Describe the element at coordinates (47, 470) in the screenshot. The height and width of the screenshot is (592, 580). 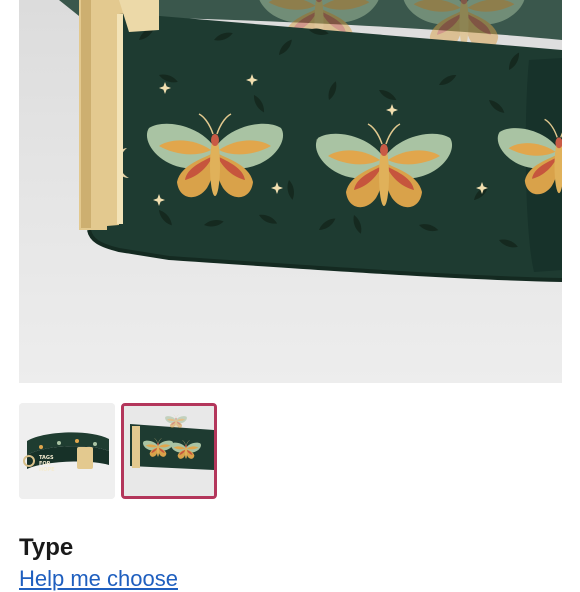
I see `thumbnail-brand-line-3: HOPE` at that location.